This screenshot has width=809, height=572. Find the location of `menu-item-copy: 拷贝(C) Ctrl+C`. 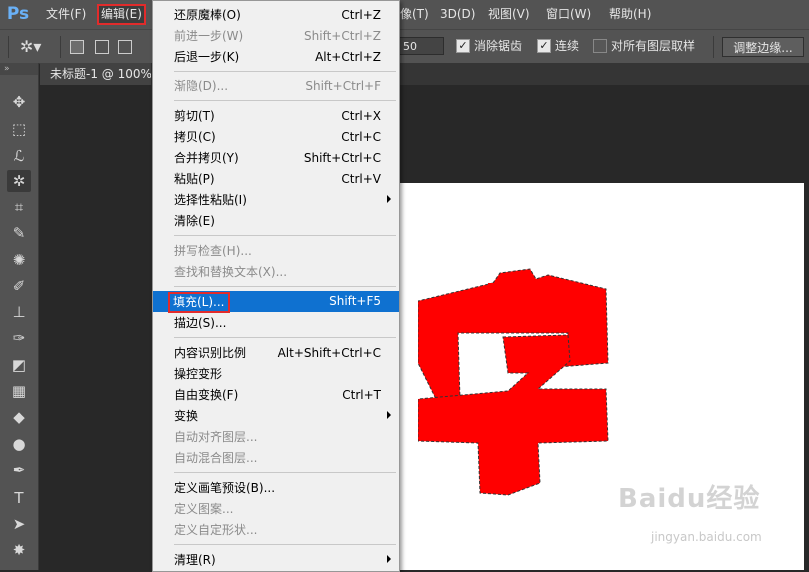

menu-item-copy: 拷贝(C) Ctrl+C is located at coordinates (276, 137).